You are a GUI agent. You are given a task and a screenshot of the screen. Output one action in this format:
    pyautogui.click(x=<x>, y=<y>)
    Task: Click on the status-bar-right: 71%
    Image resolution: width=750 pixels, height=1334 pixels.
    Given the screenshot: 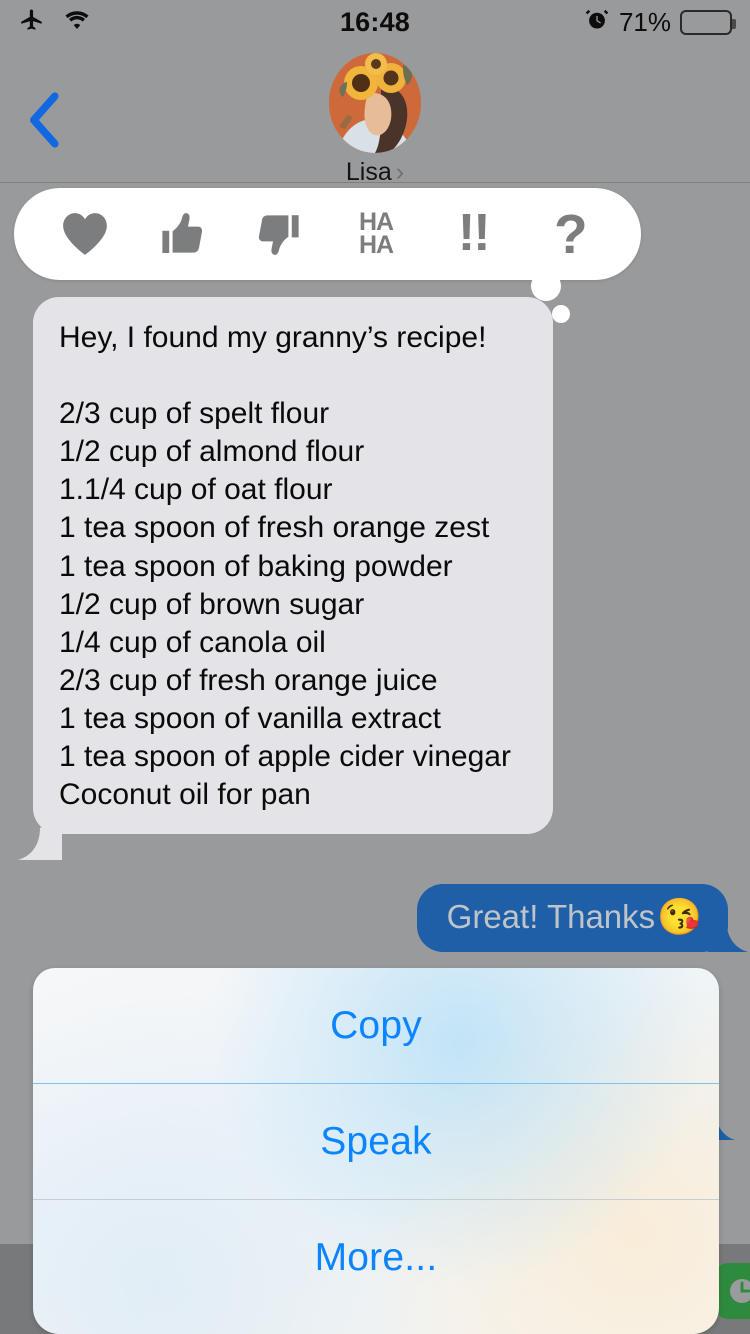 What is the action you would take?
    pyautogui.click(x=660, y=22)
    